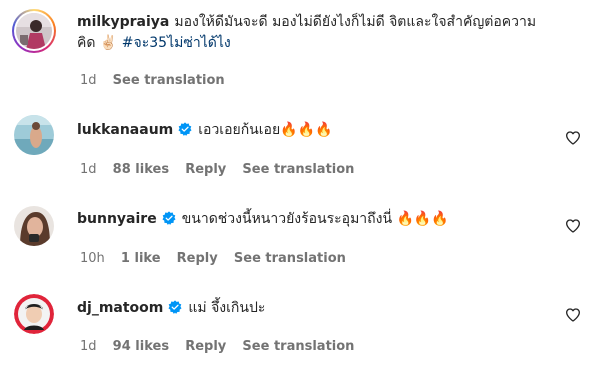 This screenshot has width=595, height=384. Describe the element at coordinates (123, 22) in the screenshot. I see `post-username: milkypraiya` at that location.